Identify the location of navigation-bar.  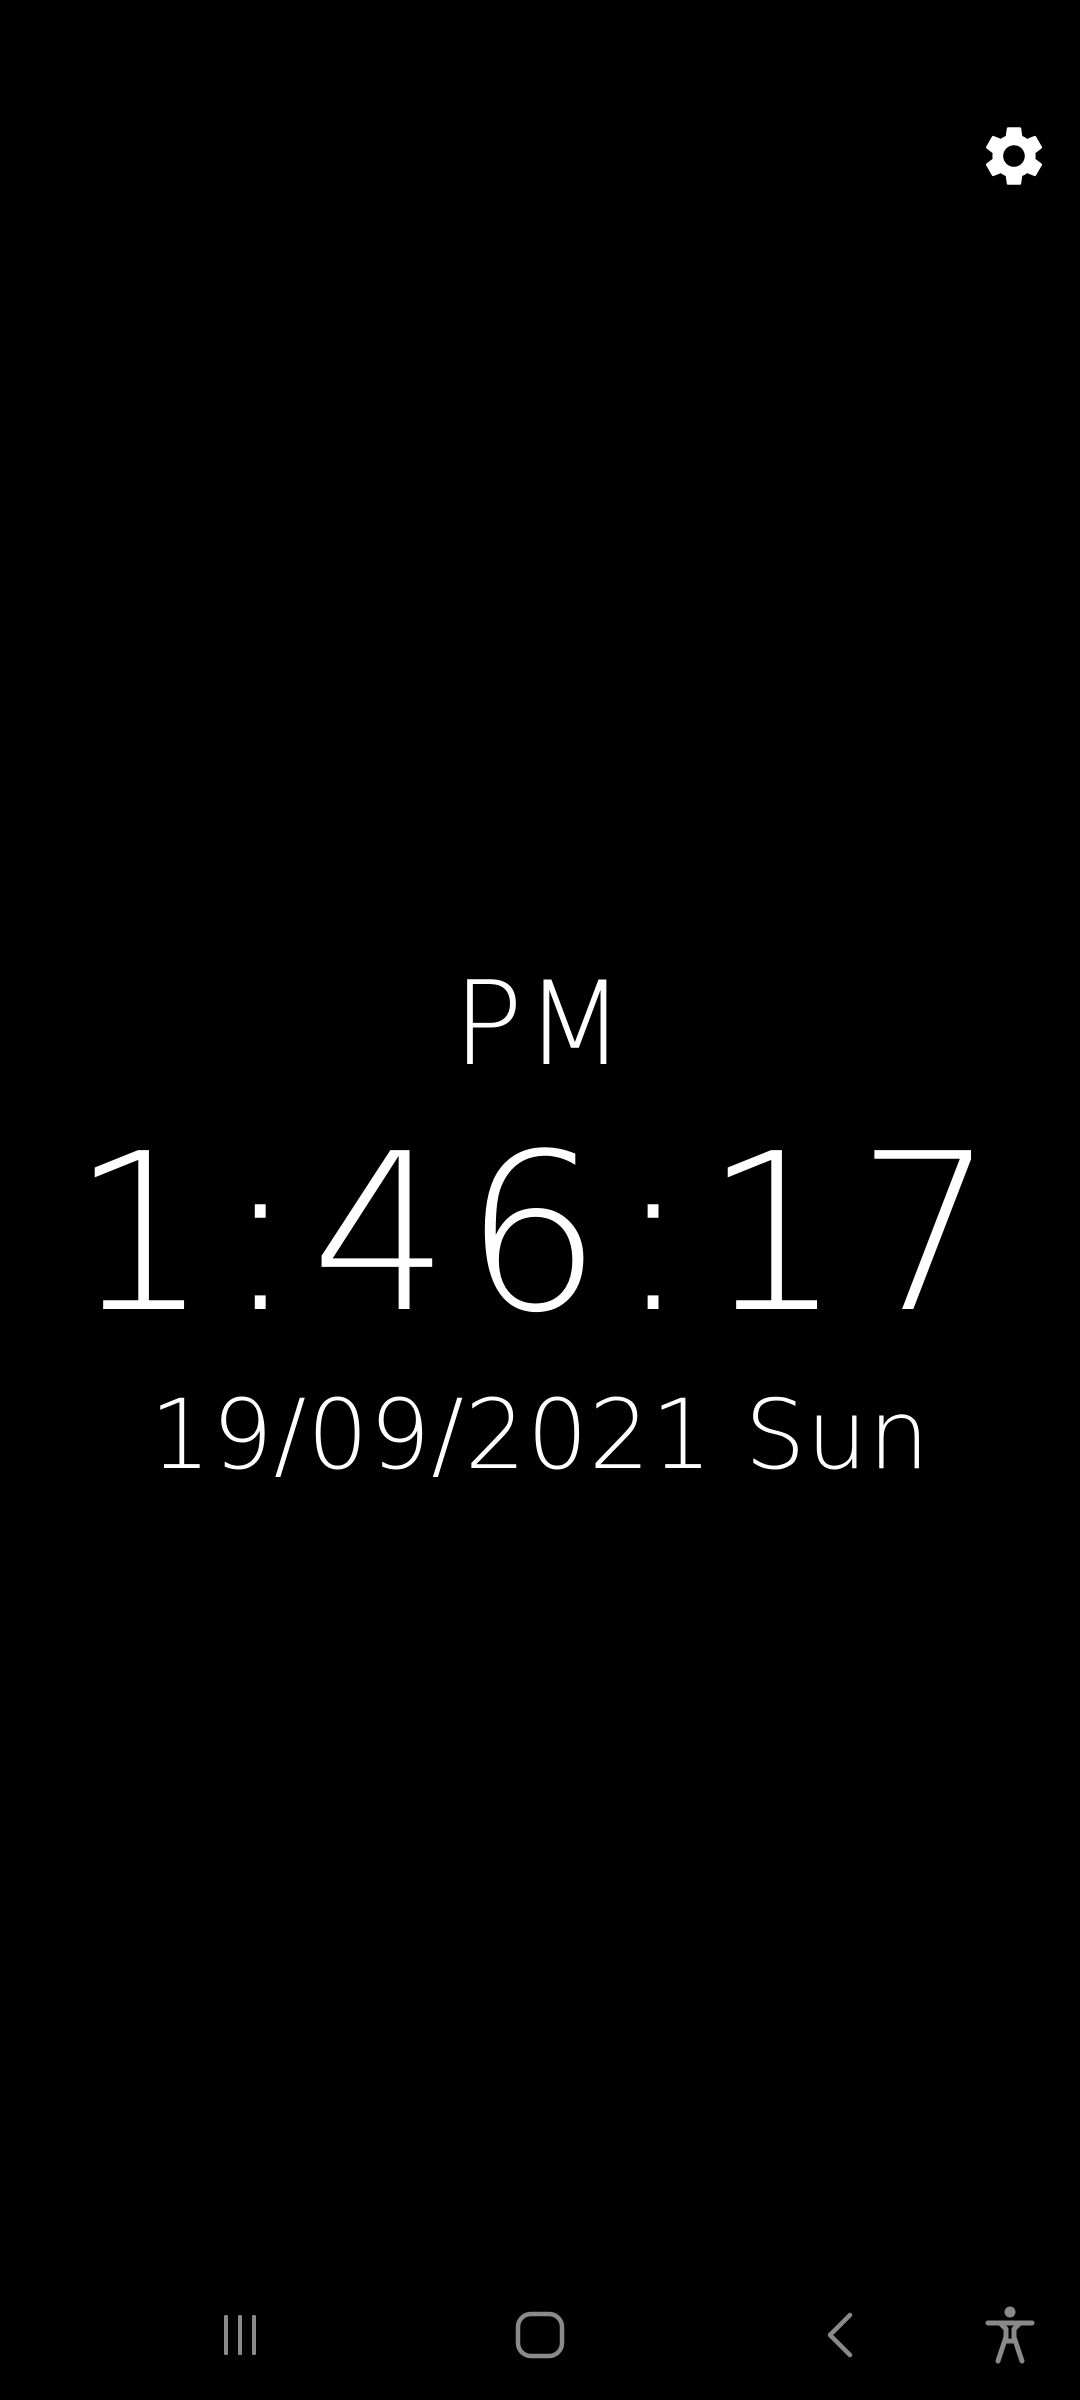
(540, 2335).